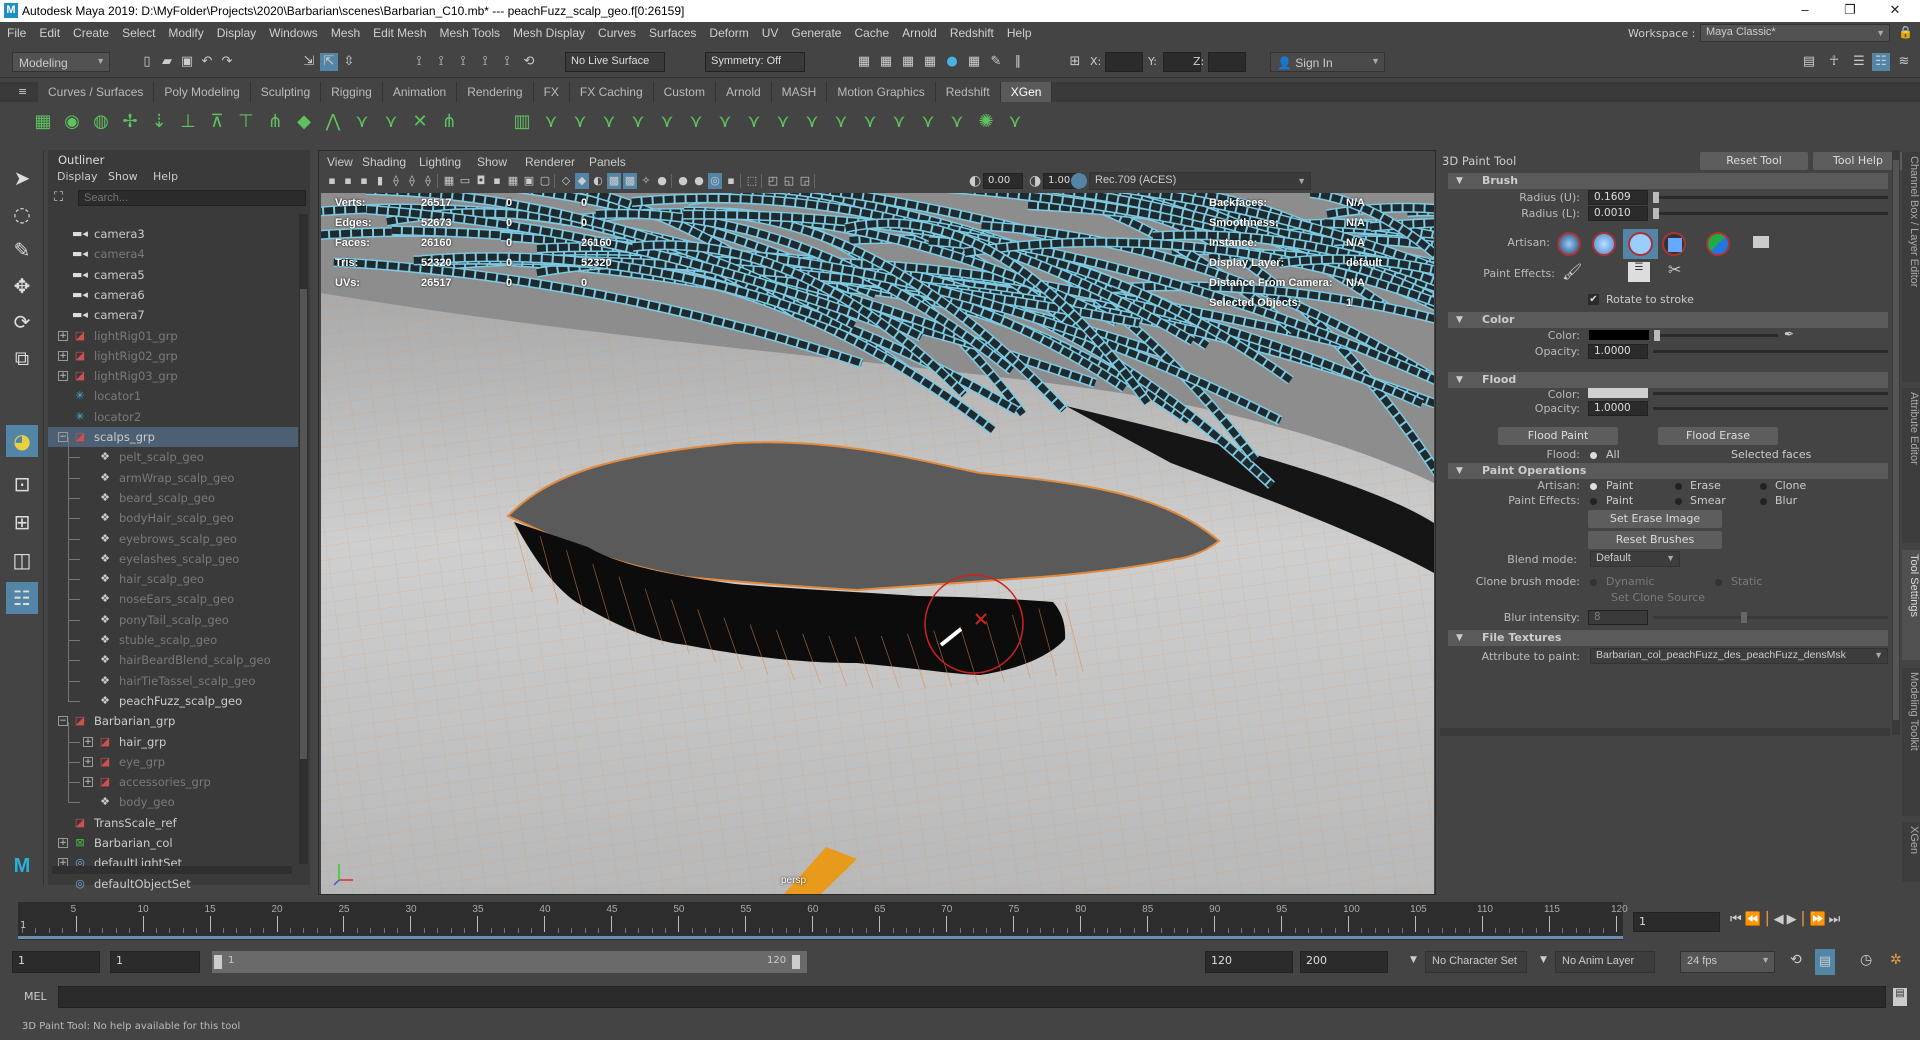  Describe the element at coordinates (1018, 62) in the screenshot. I see `pause-viewport-icon: ∥` at that location.